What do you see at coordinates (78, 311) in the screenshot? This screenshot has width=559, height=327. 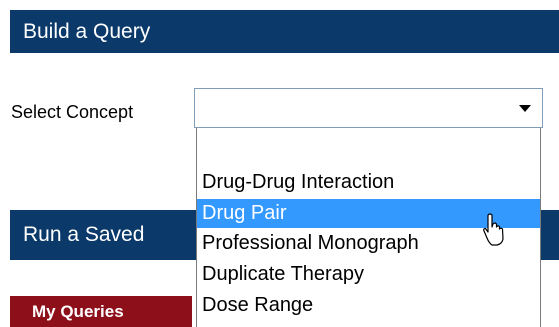 I see `tab-my-queries-label: My Queries` at bounding box center [78, 311].